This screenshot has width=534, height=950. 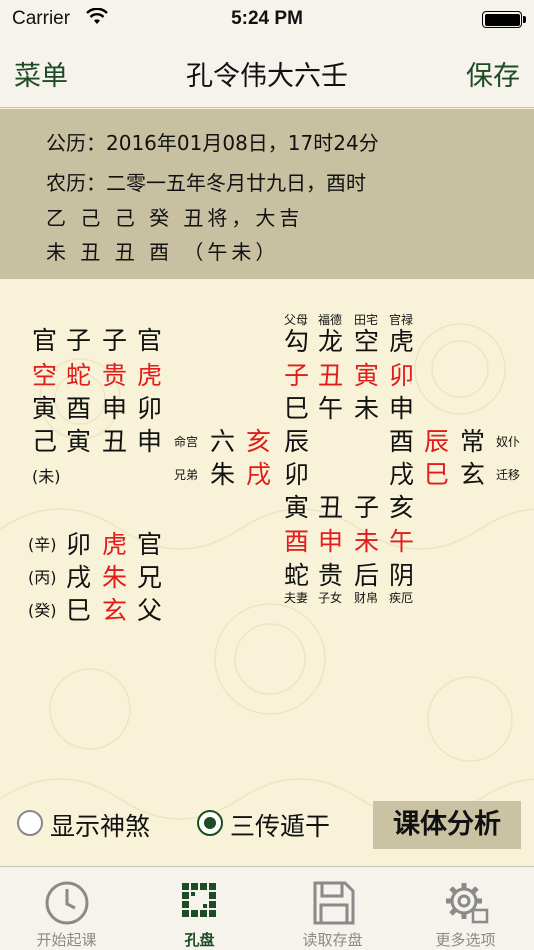 I want to click on plate-earth: 巳, so click(x=297, y=408).